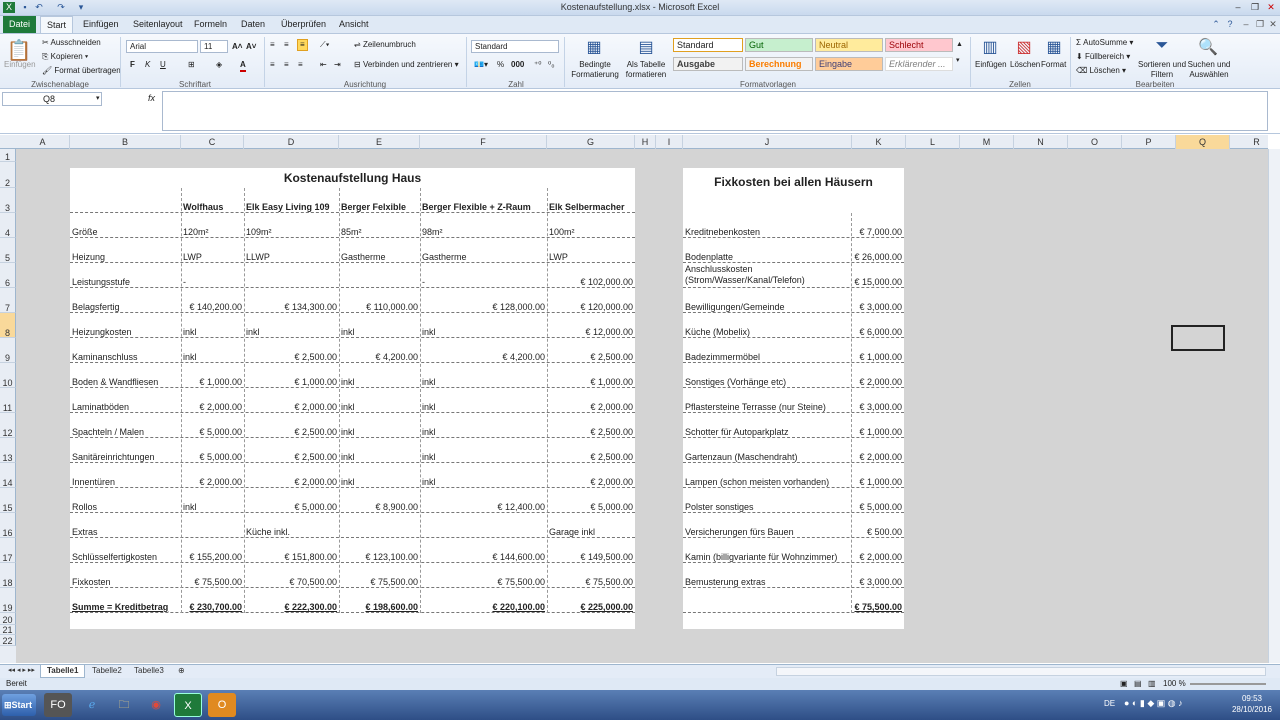  Describe the element at coordinates (107, 671) in the screenshot. I see `sheet-tab-tabelle2: Tabelle2` at that location.